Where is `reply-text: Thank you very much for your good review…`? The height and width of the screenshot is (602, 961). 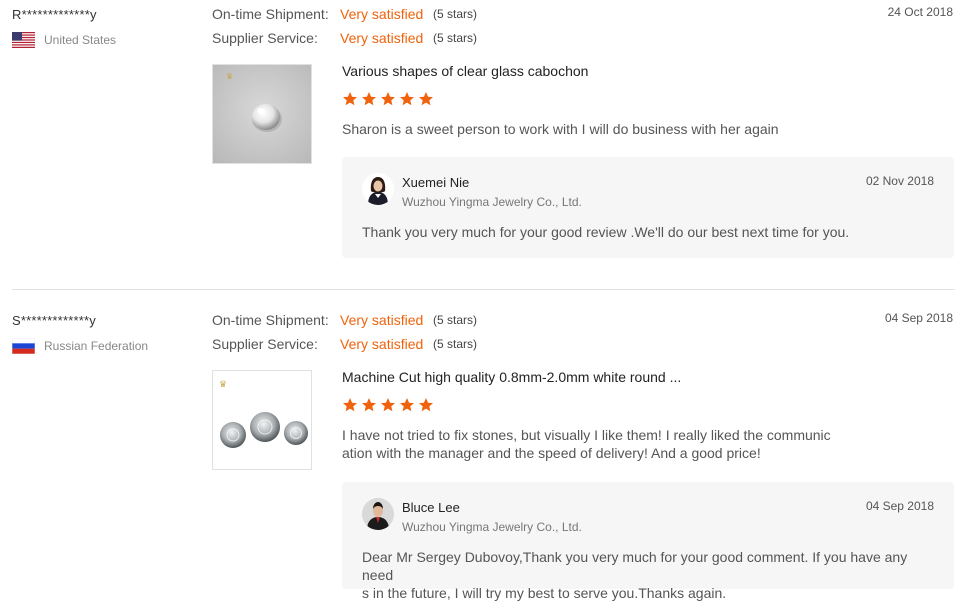 reply-text: Thank you very much for your good review… is located at coordinates (606, 232).